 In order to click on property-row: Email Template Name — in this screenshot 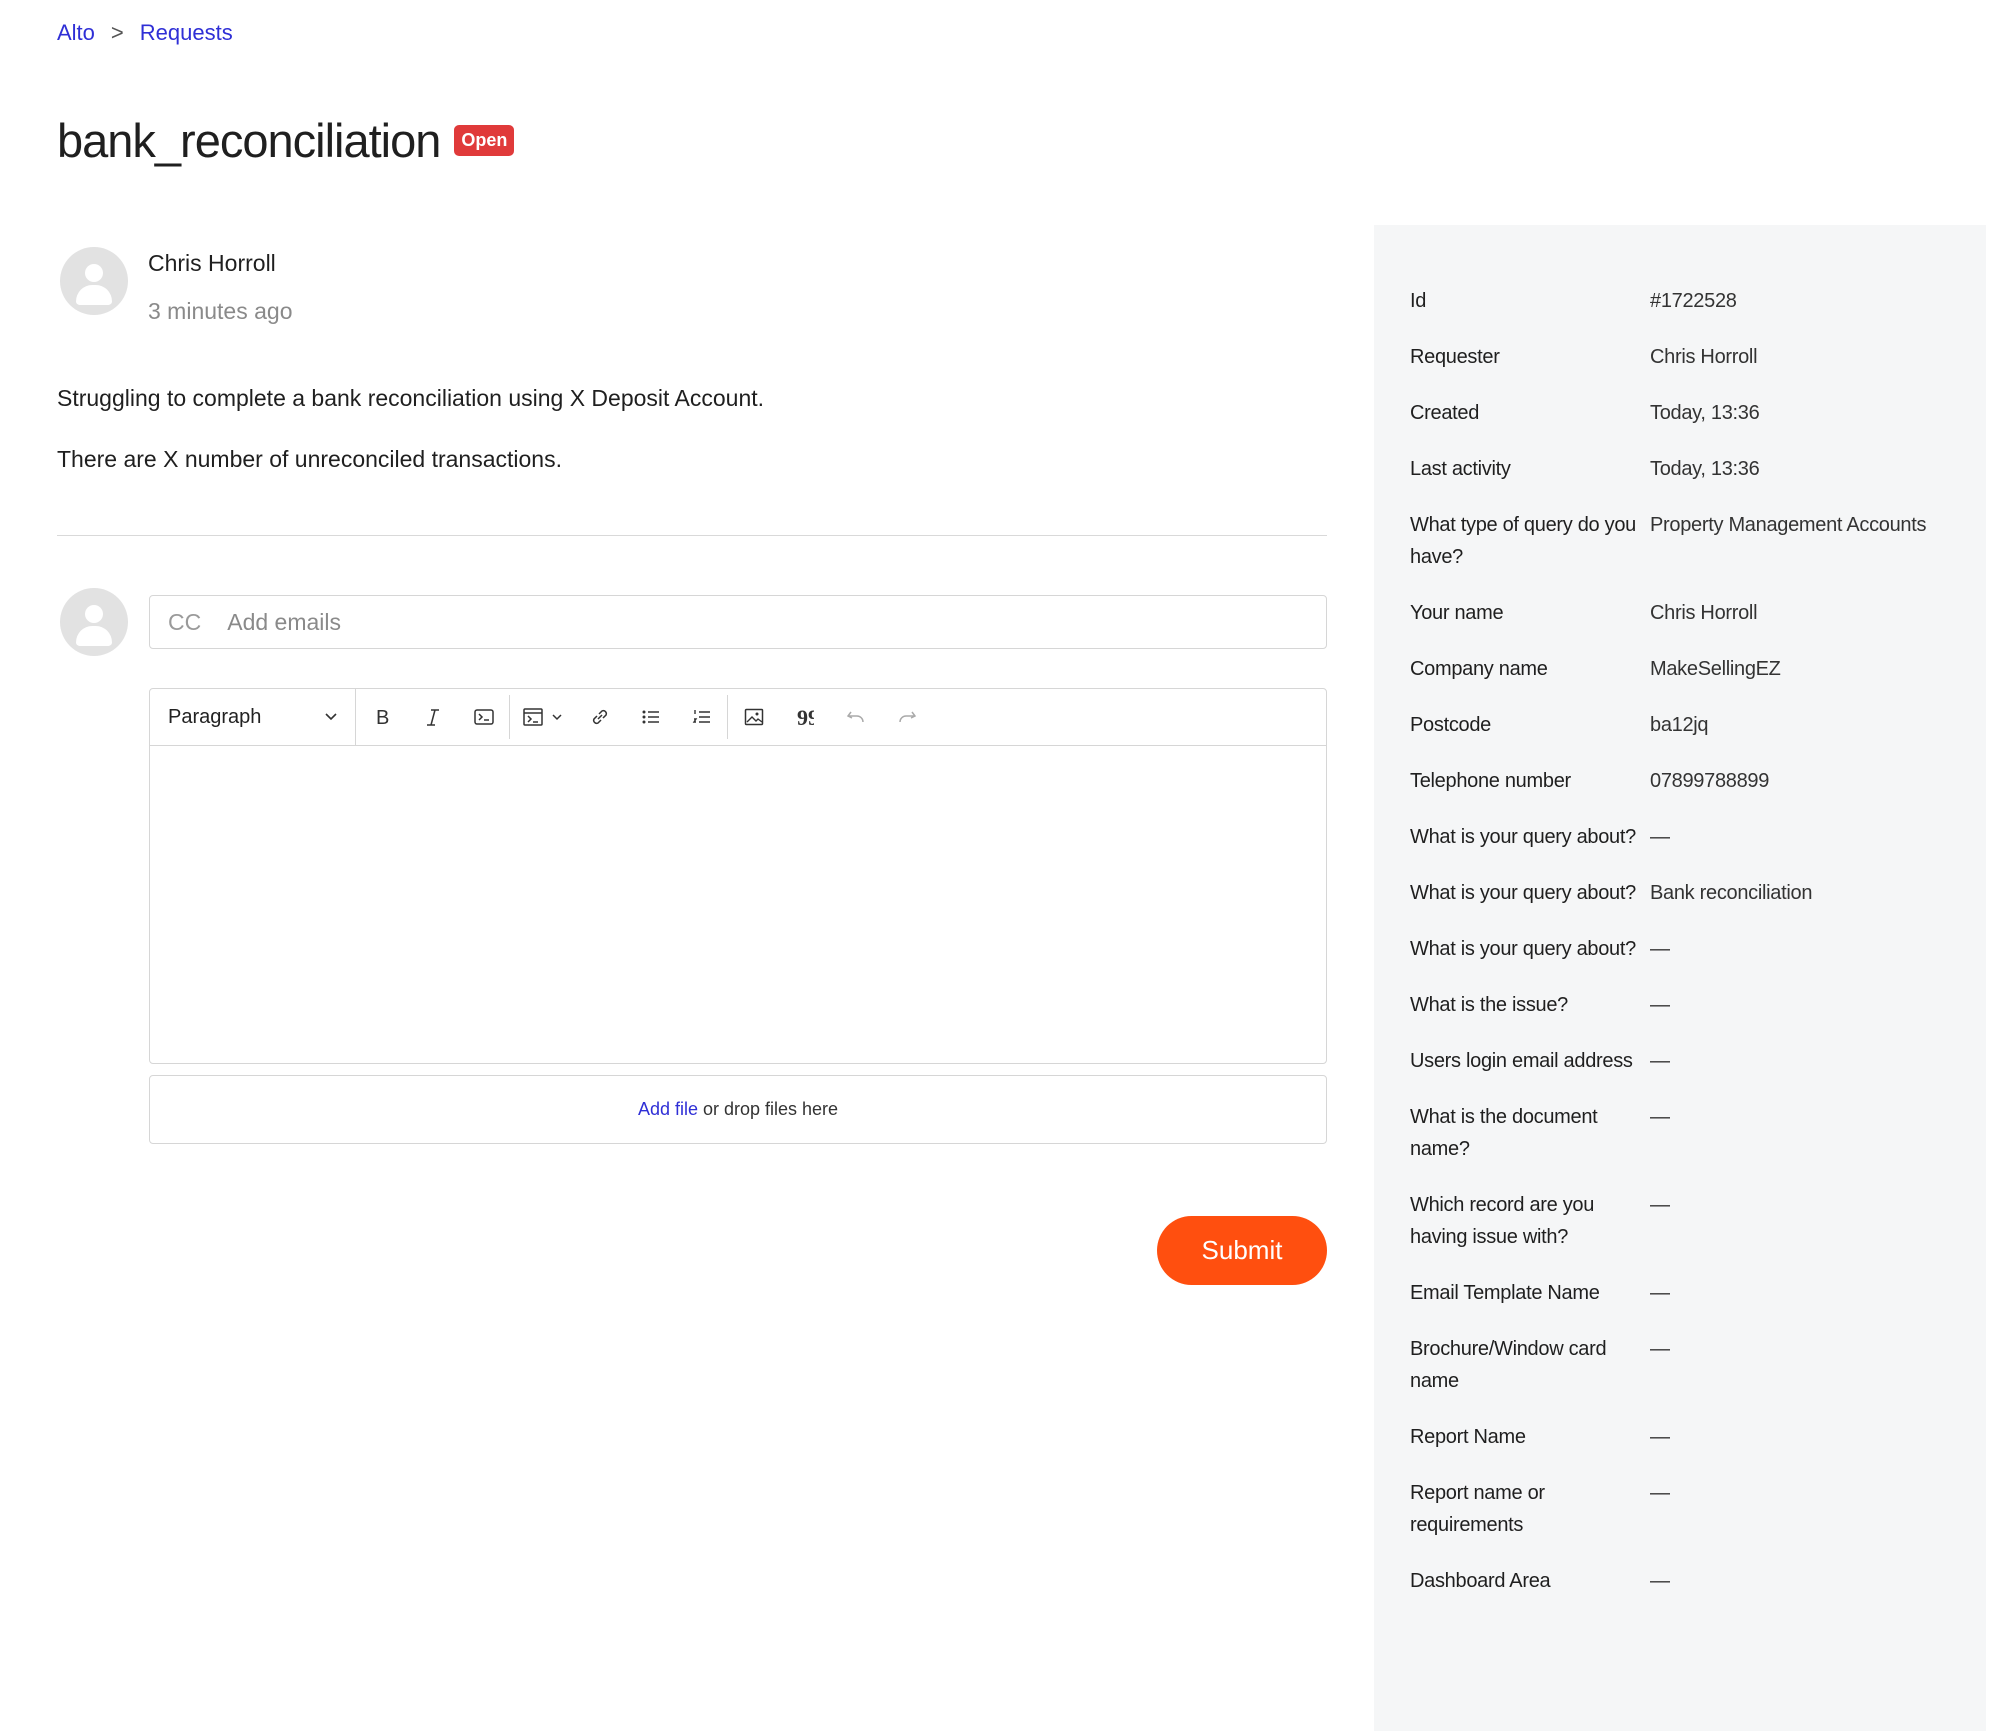, I will do `click(1690, 1293)`.